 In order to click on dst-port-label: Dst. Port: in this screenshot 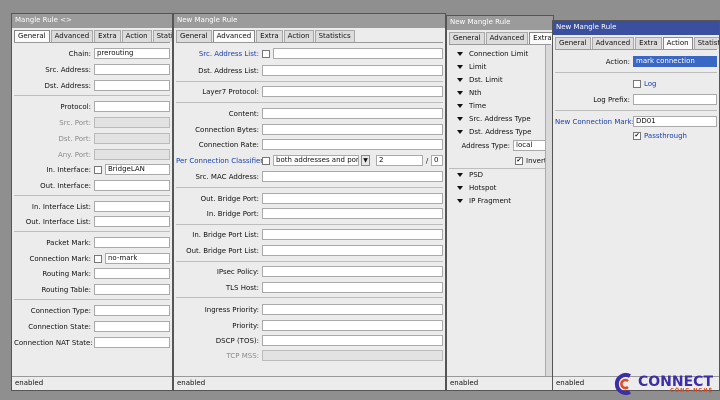, I will do `click(74, 138)`.